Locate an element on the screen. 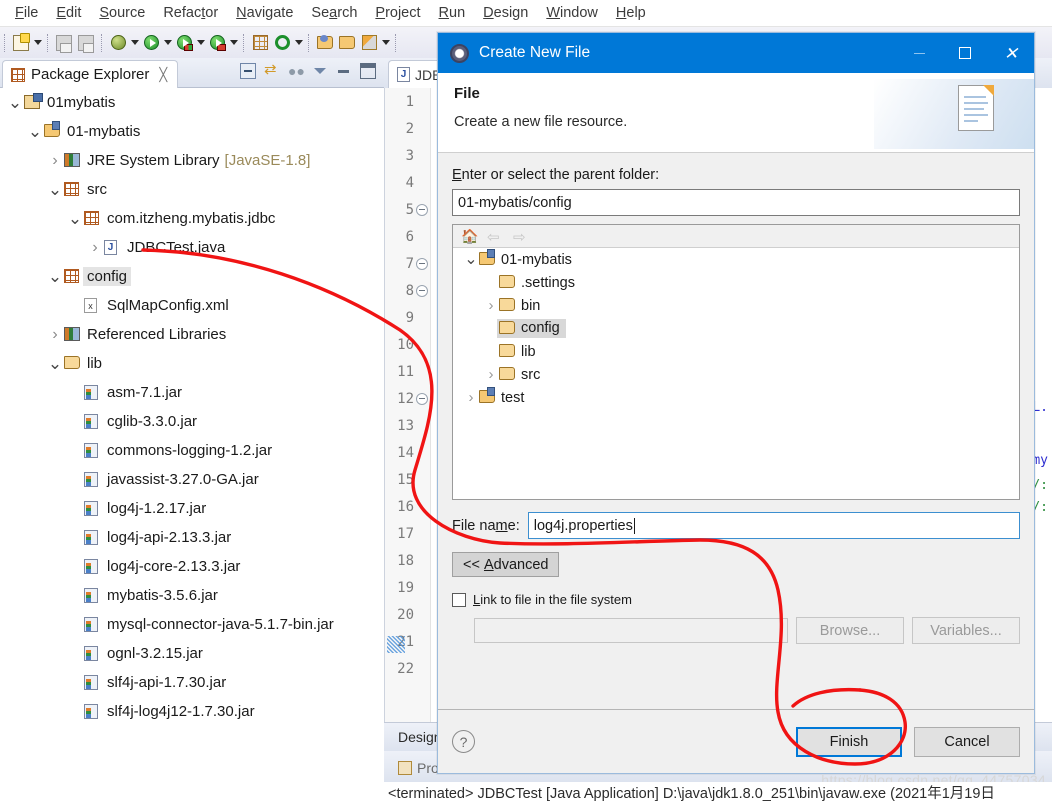 The width and height of the screenshot is (1052, 802). maximize-button is located at coordinates (965, 53).